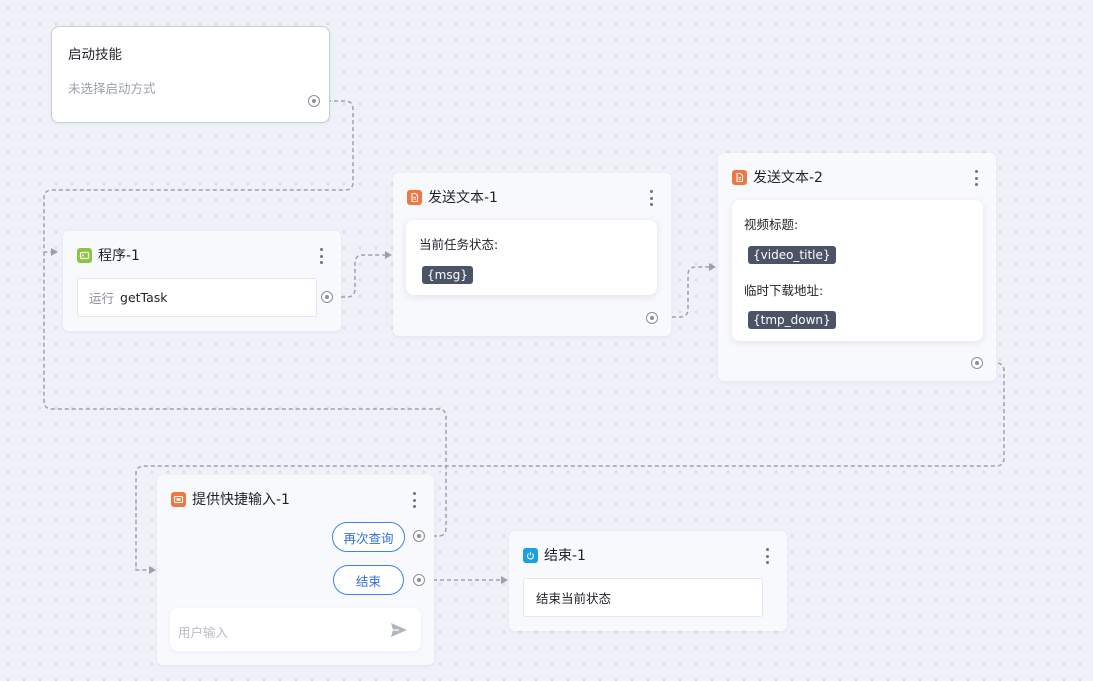  Describe the element at coordinates (977, 363) in the screenshot. I see `send2-output-port` at that location.